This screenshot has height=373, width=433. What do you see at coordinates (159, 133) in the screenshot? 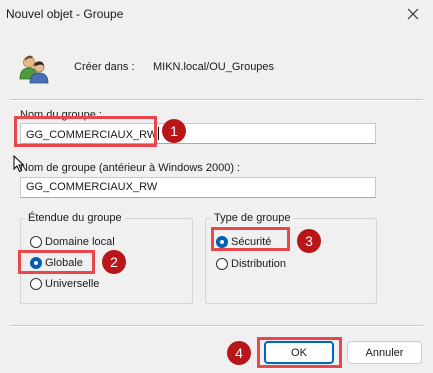
I see `text-caret` at bounding box center [159, 133].